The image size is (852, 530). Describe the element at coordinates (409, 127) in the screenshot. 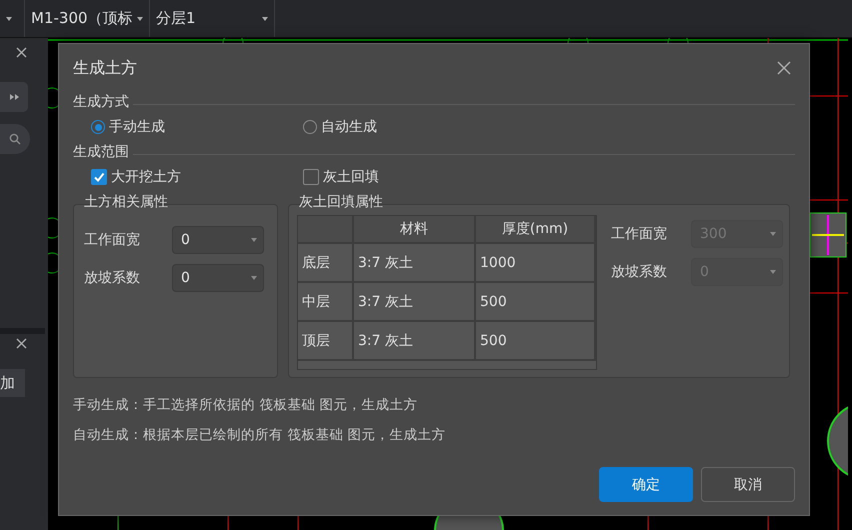

I see `radio-option: 自动生成` at that location.